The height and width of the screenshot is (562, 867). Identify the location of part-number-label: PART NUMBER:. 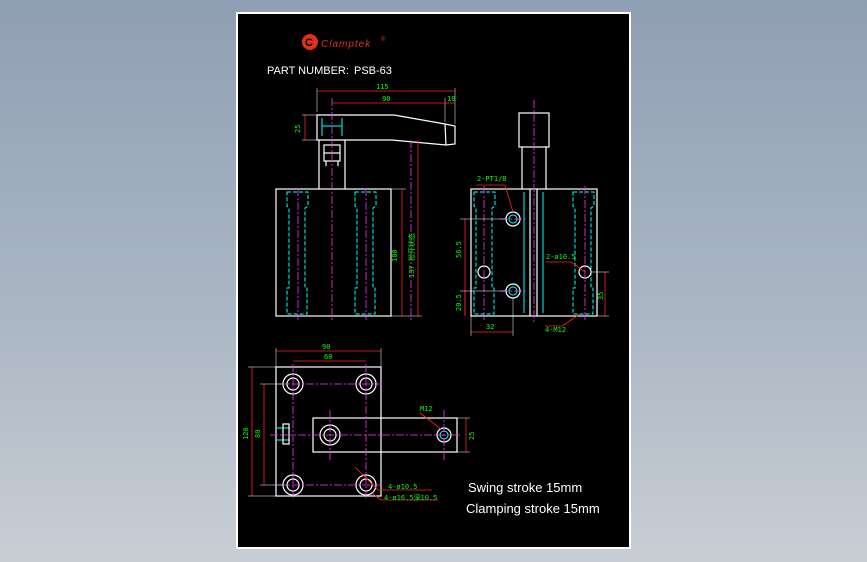
(308, 71).